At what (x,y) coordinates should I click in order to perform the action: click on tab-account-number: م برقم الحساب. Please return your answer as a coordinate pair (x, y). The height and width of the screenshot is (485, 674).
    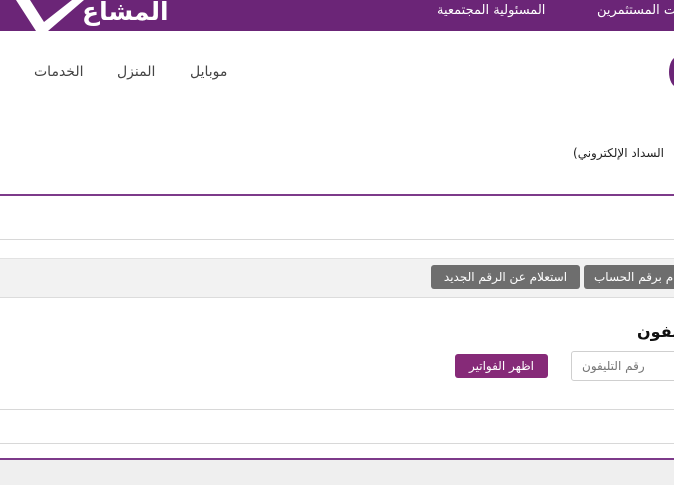
    Looking at the image, I should click on (629, 277).